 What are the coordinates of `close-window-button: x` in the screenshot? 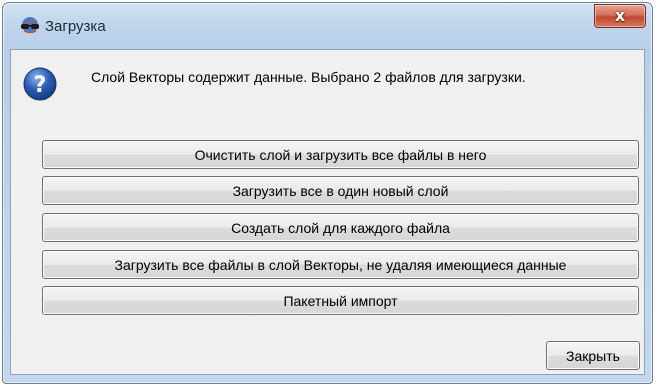 It's located at (620, 16).